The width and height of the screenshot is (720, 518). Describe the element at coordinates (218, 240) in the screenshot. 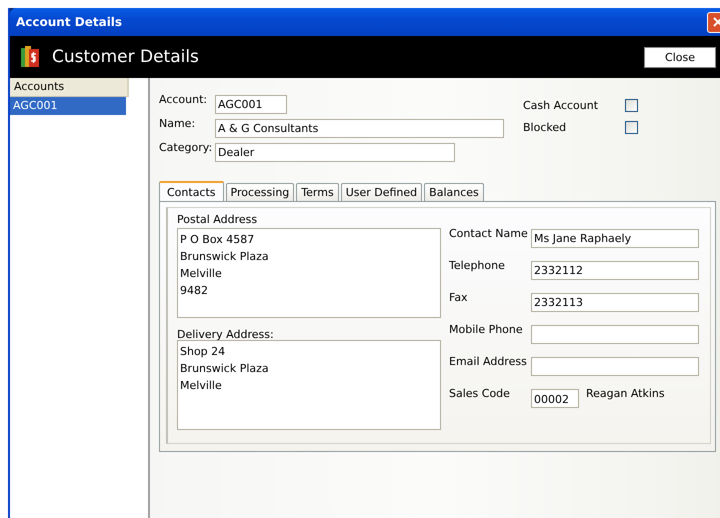

I see `address-line: P O Box 4587` at that location.